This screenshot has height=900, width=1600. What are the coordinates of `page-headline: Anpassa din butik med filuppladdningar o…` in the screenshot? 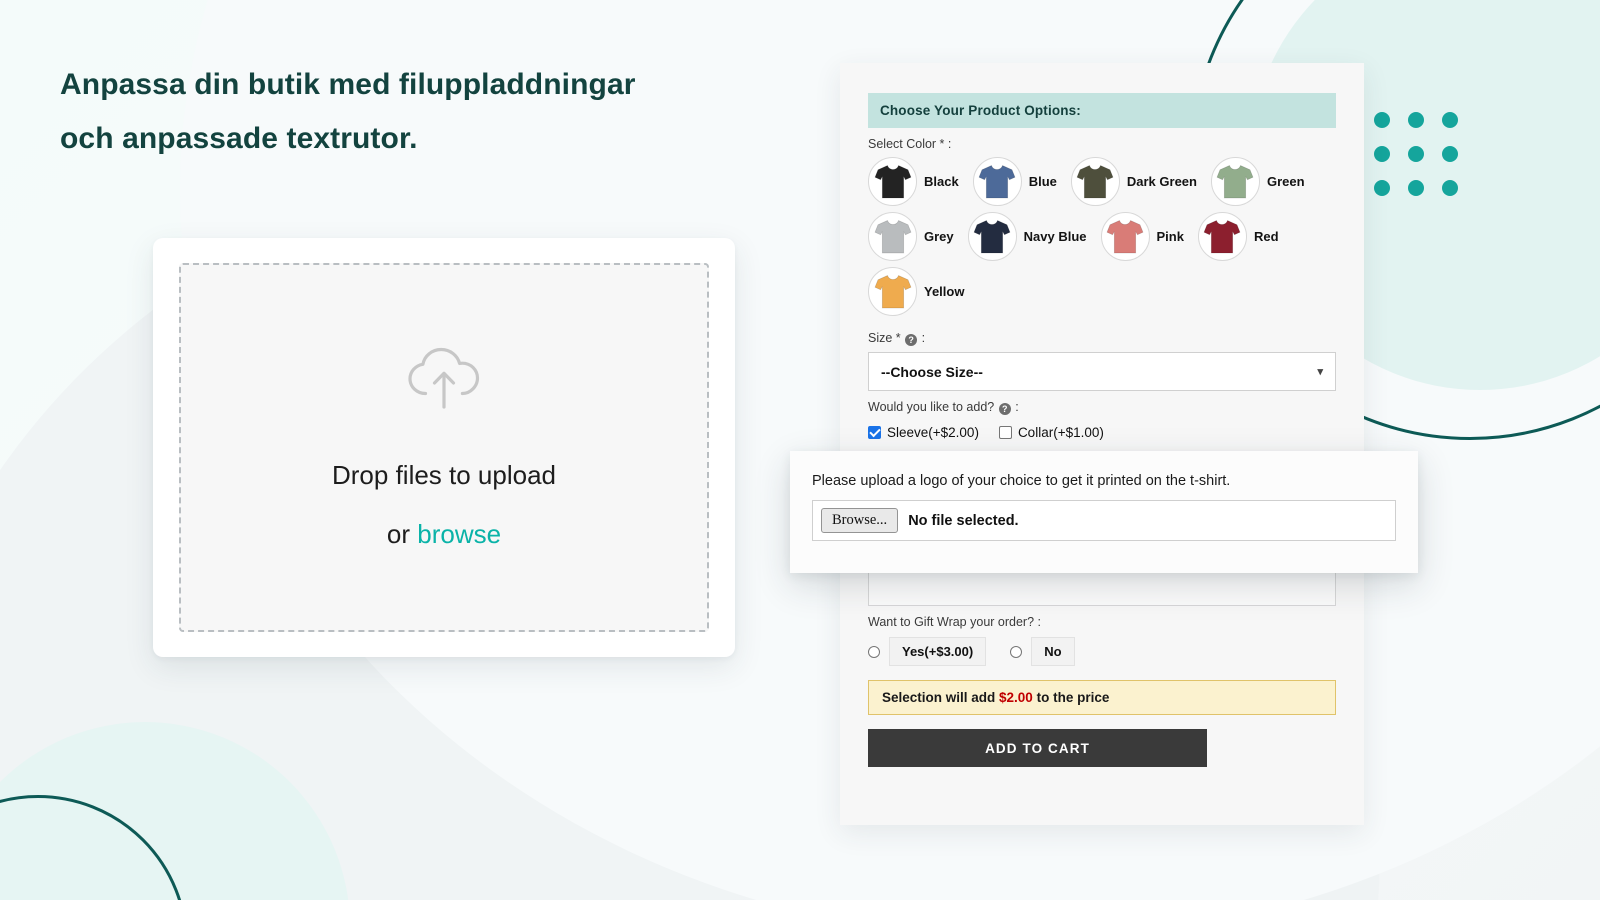 It's located at (348, 111).